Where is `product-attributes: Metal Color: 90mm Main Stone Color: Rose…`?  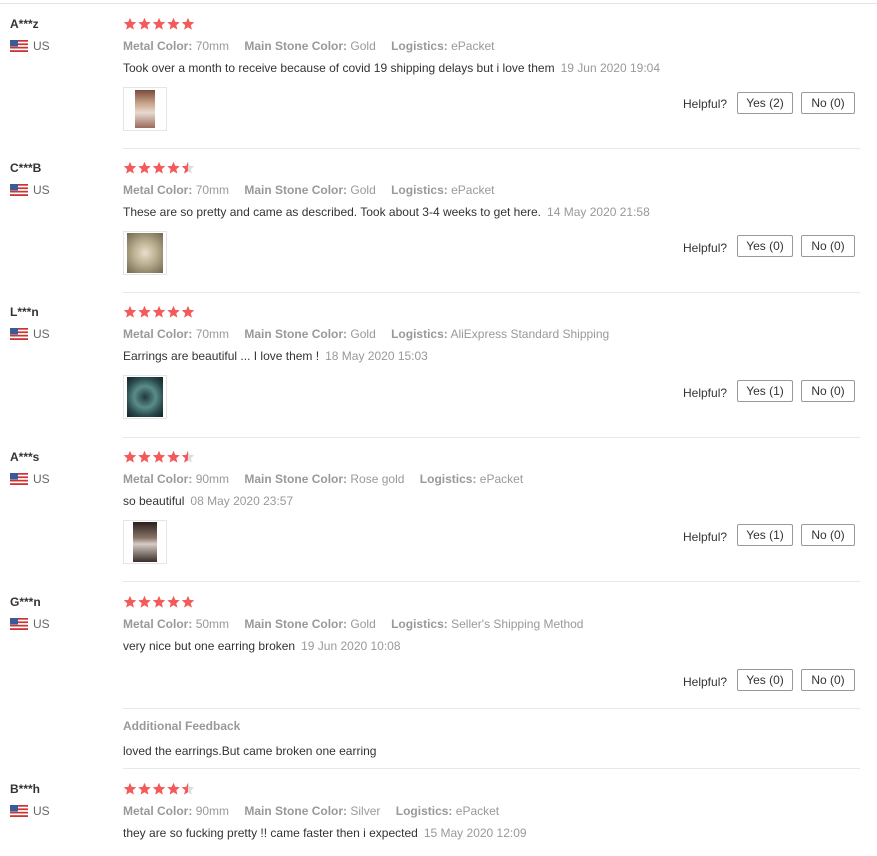
product-attributes: Metal Color: 90mm Main Stone Color: Rose… is located at coordinates (329, 479).